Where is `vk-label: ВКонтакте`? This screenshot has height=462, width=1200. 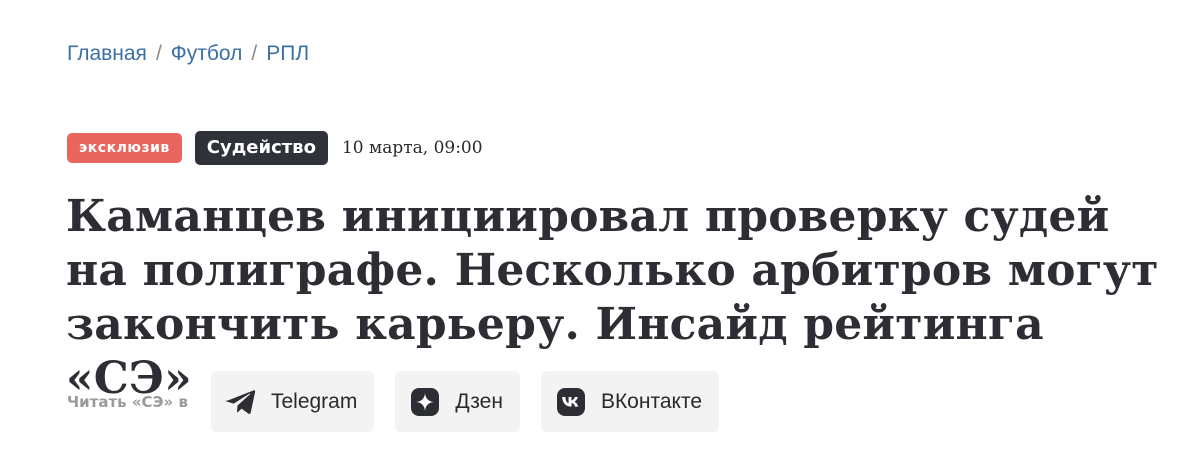
vk-label: ВКонтакте is located at coordinates (651, 401).